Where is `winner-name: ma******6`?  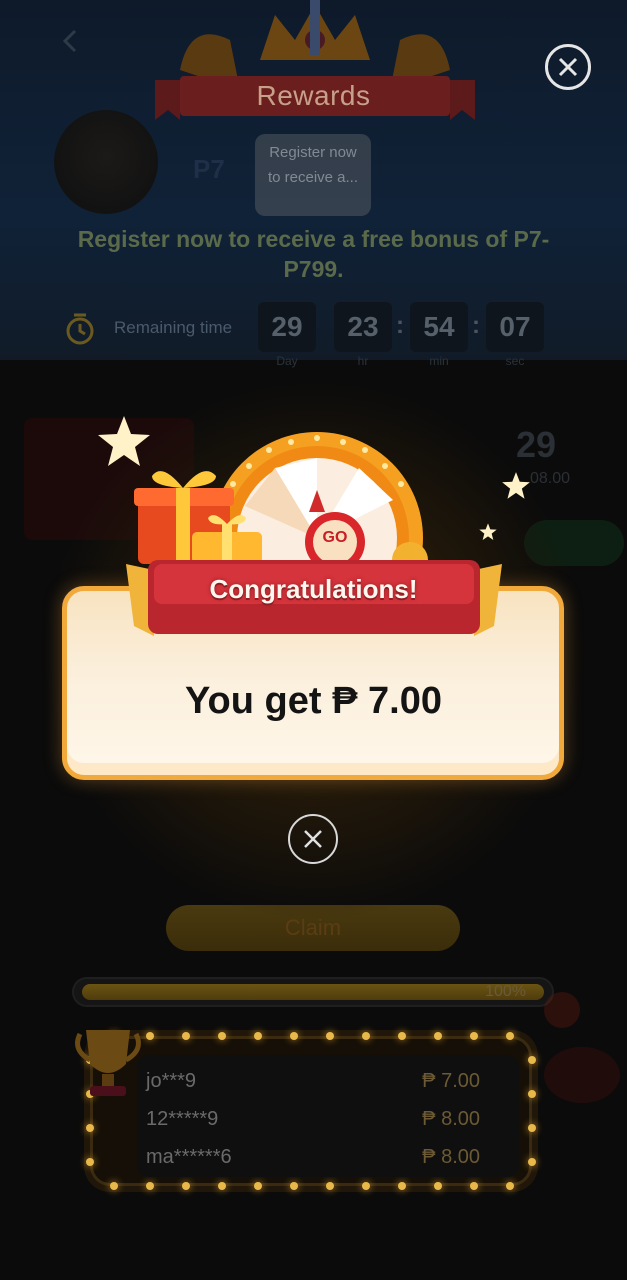
winner-name: ma******6 is located at coordinates (189, 1157).